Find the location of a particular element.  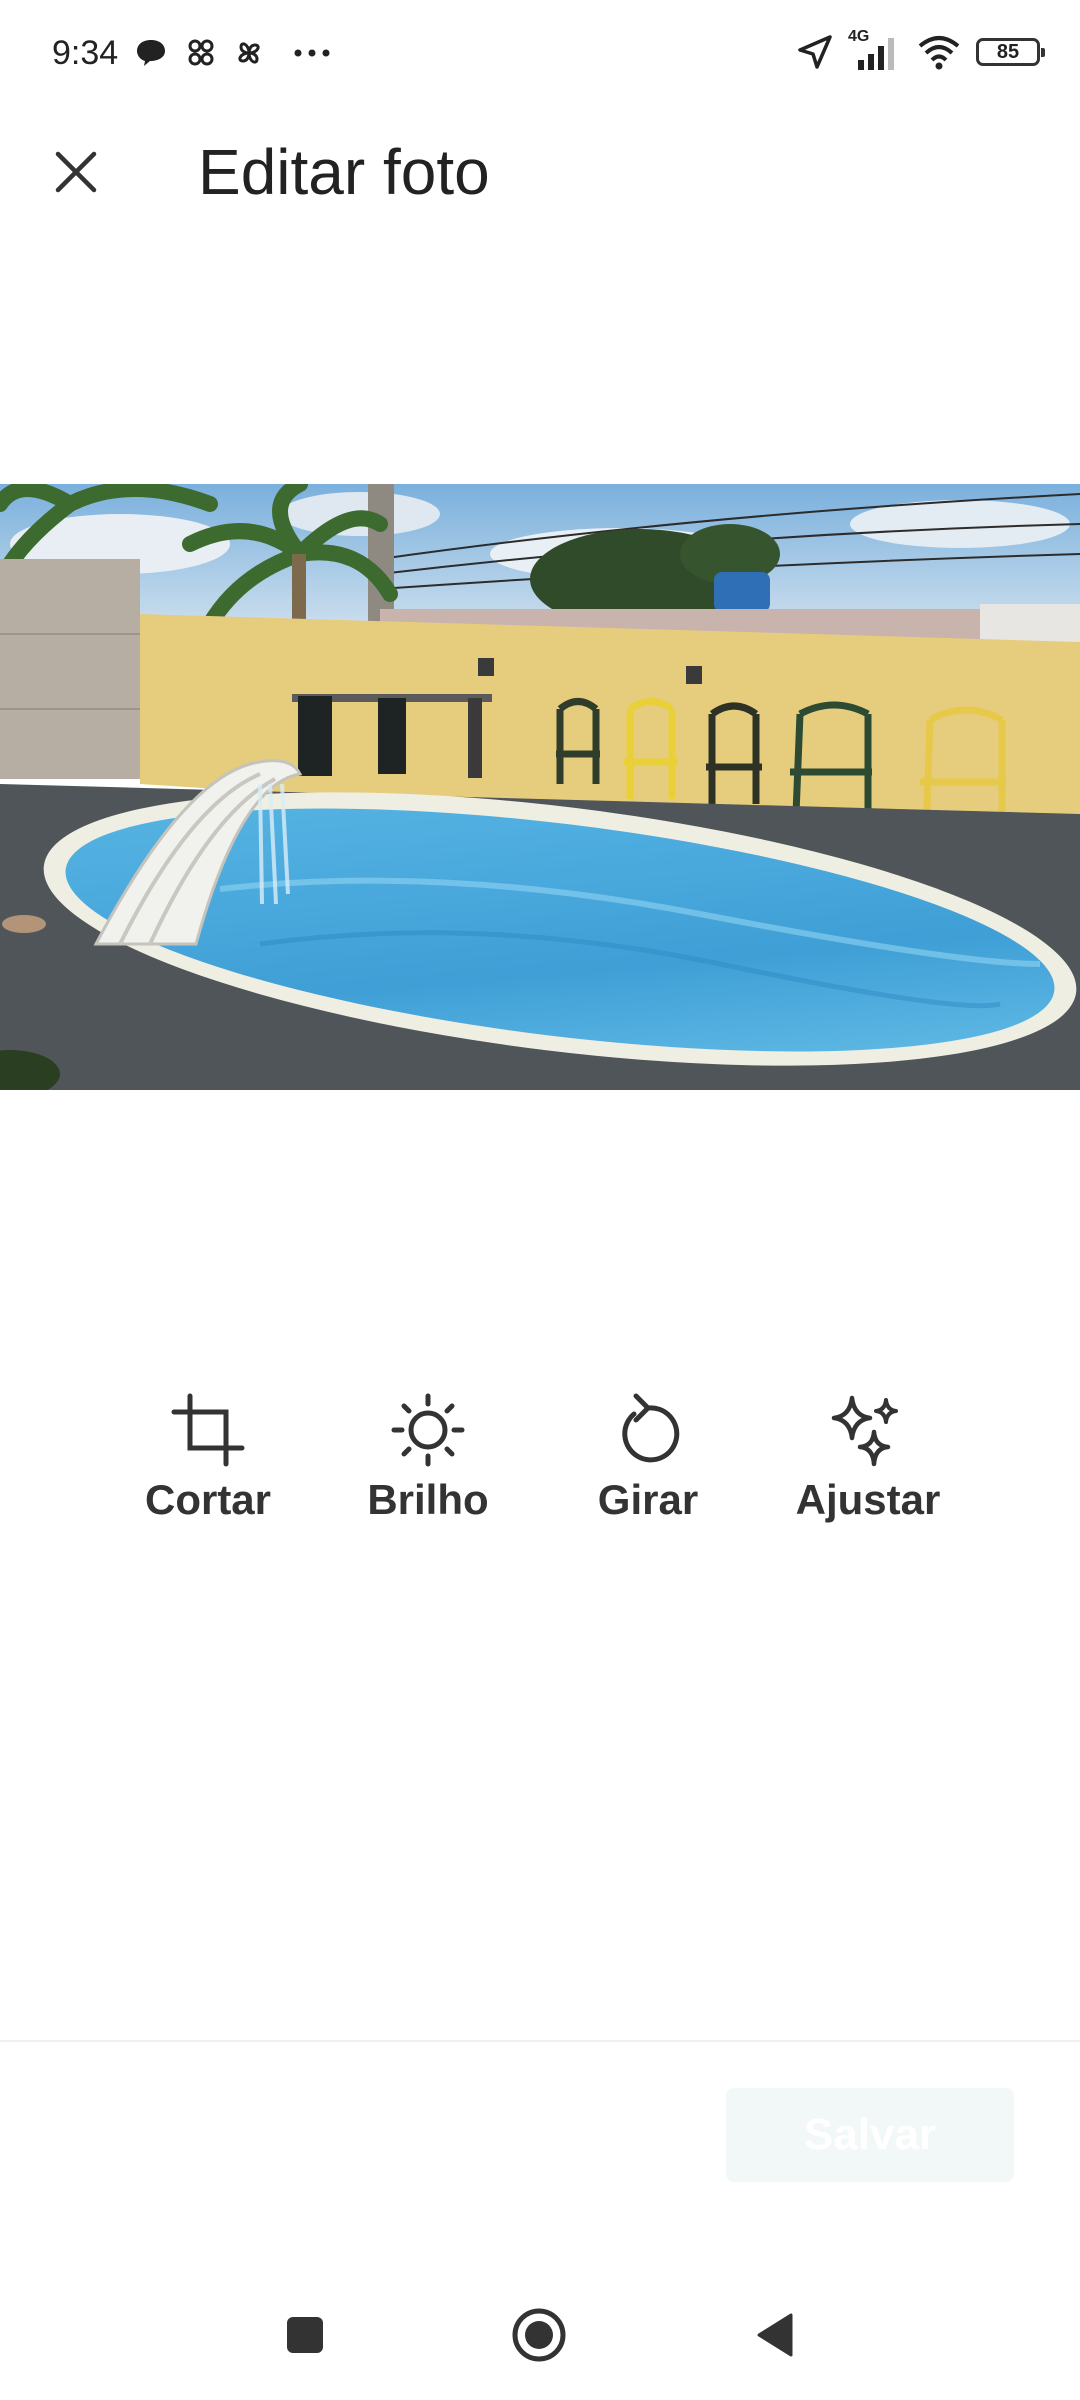

tool-rotate-label: Girar is located at coordinates (648, 1499).